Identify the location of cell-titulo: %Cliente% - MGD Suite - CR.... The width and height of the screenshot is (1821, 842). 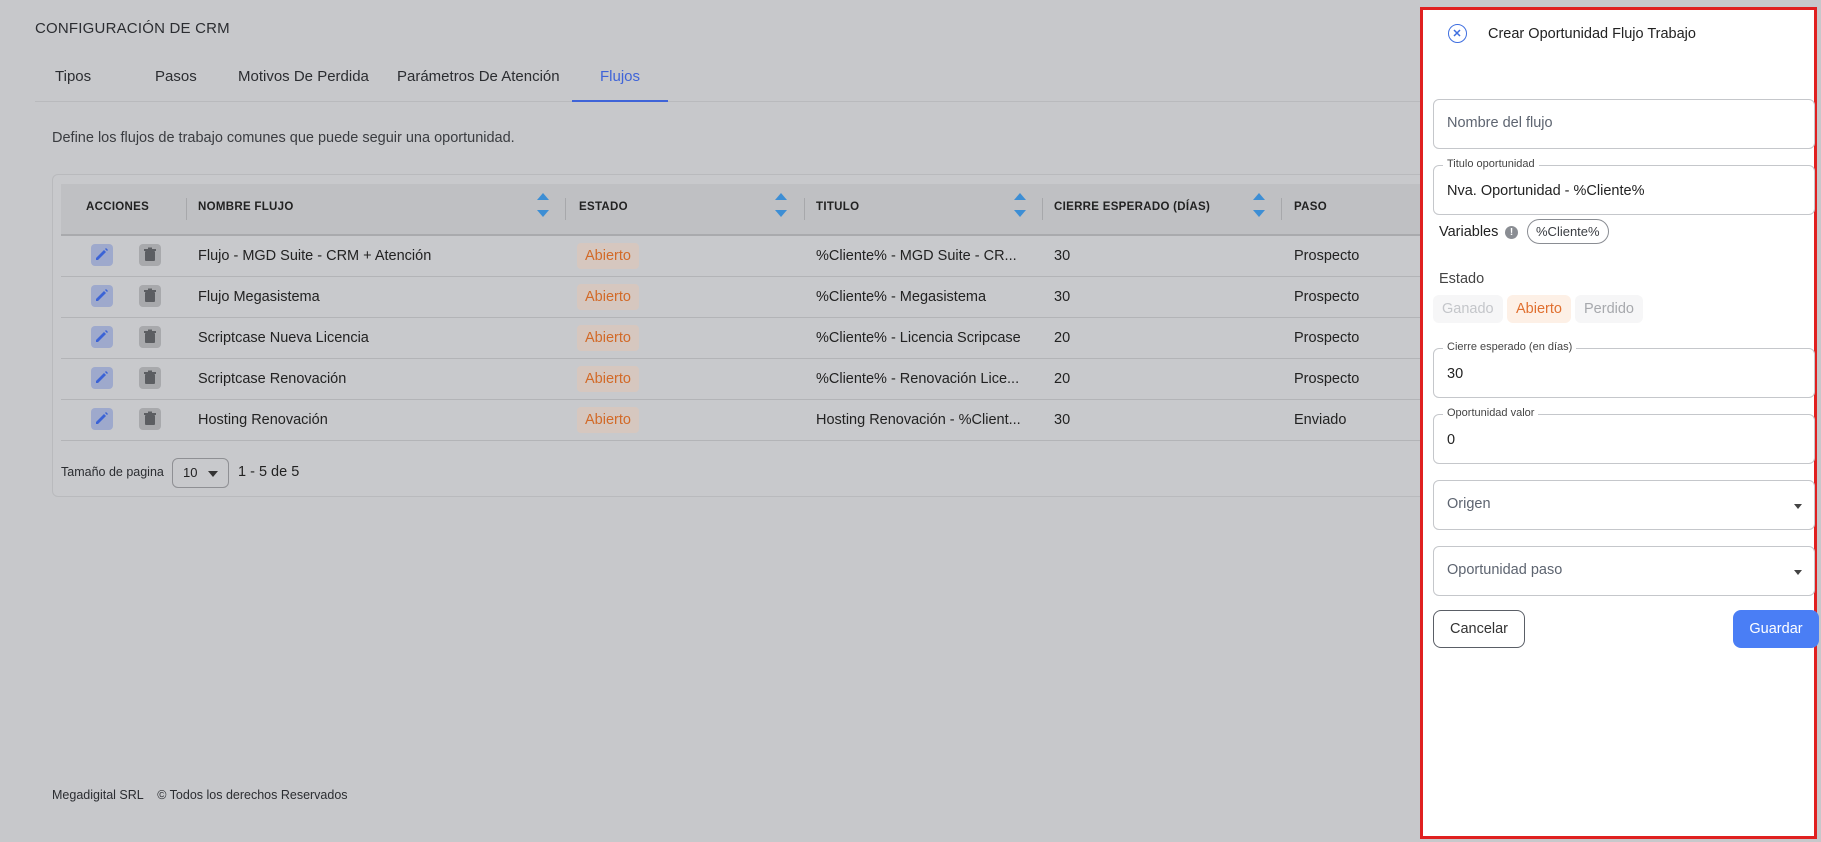
(916, 256).